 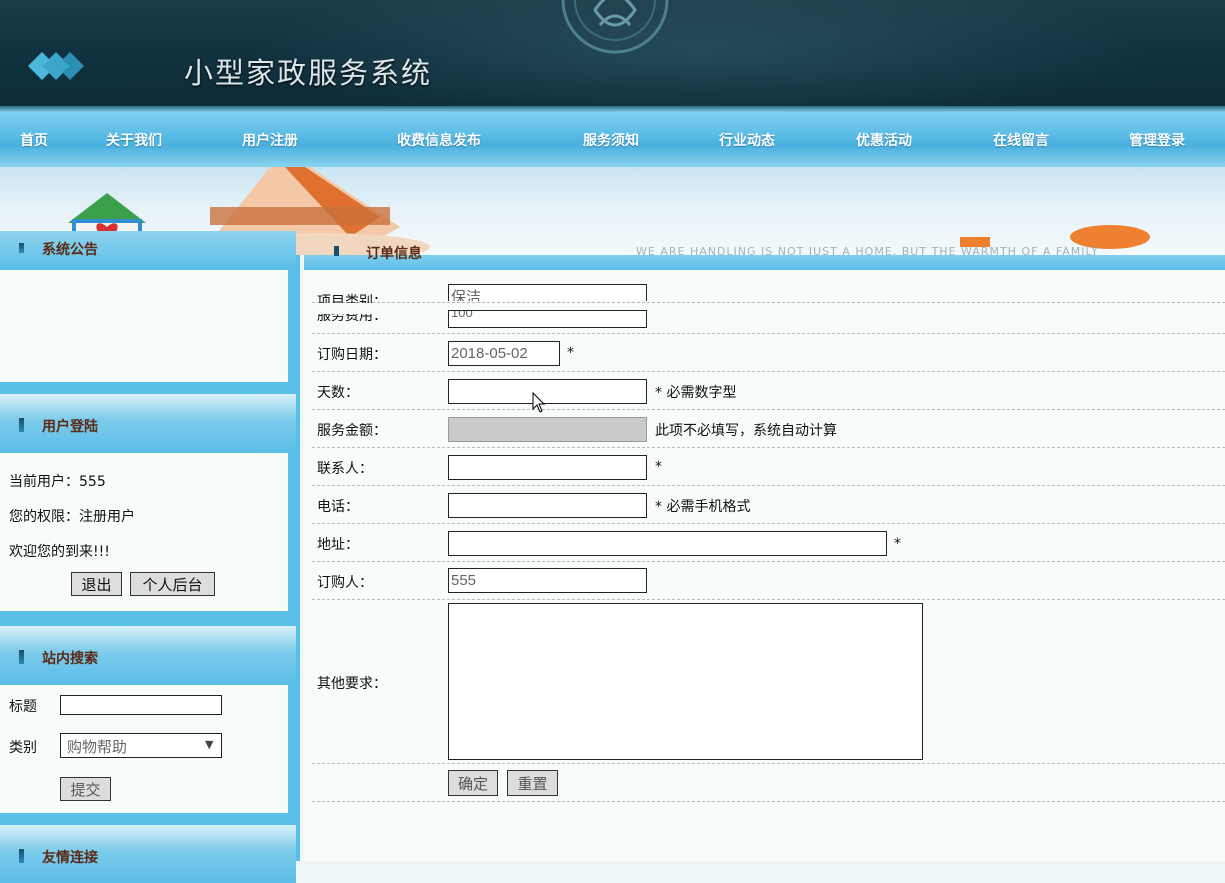 I want to click on chevron-down-icon: ▼, so click(x=209, y=744).